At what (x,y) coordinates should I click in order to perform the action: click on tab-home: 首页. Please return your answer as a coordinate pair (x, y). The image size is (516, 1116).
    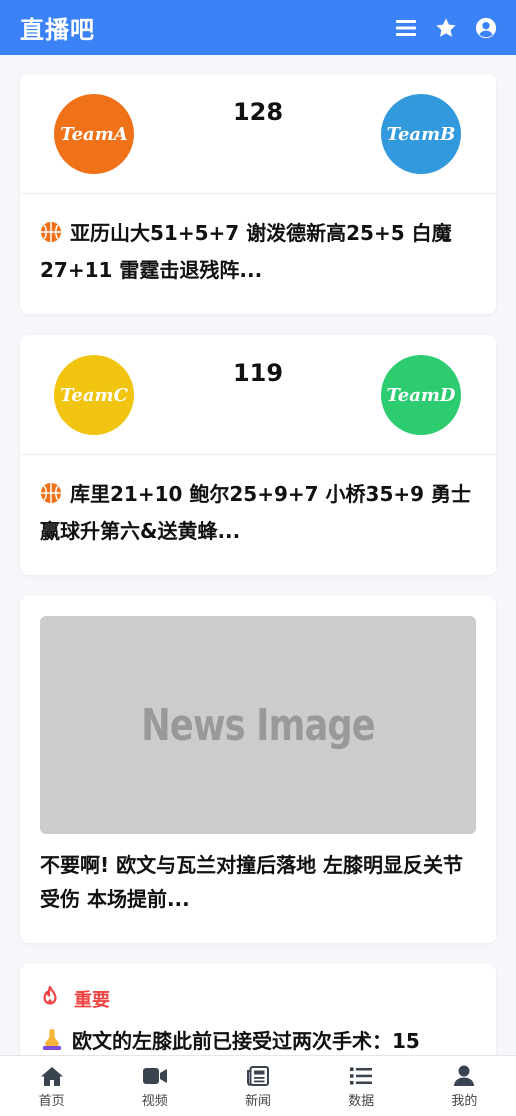
    Looking at the image, I should click on (51, 1086).